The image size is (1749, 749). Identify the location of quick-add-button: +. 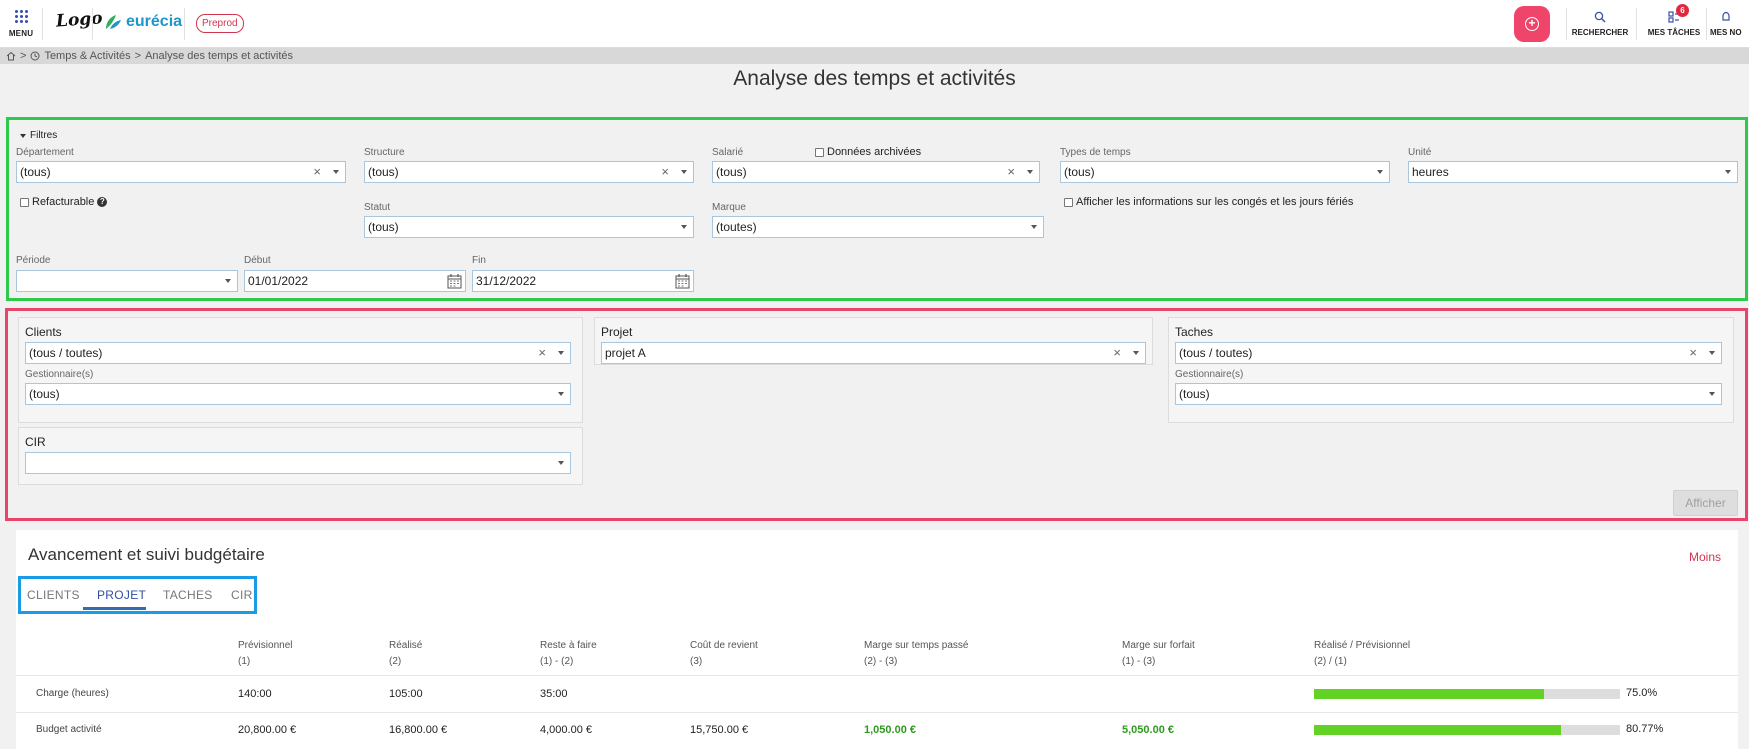
(1532, 24).